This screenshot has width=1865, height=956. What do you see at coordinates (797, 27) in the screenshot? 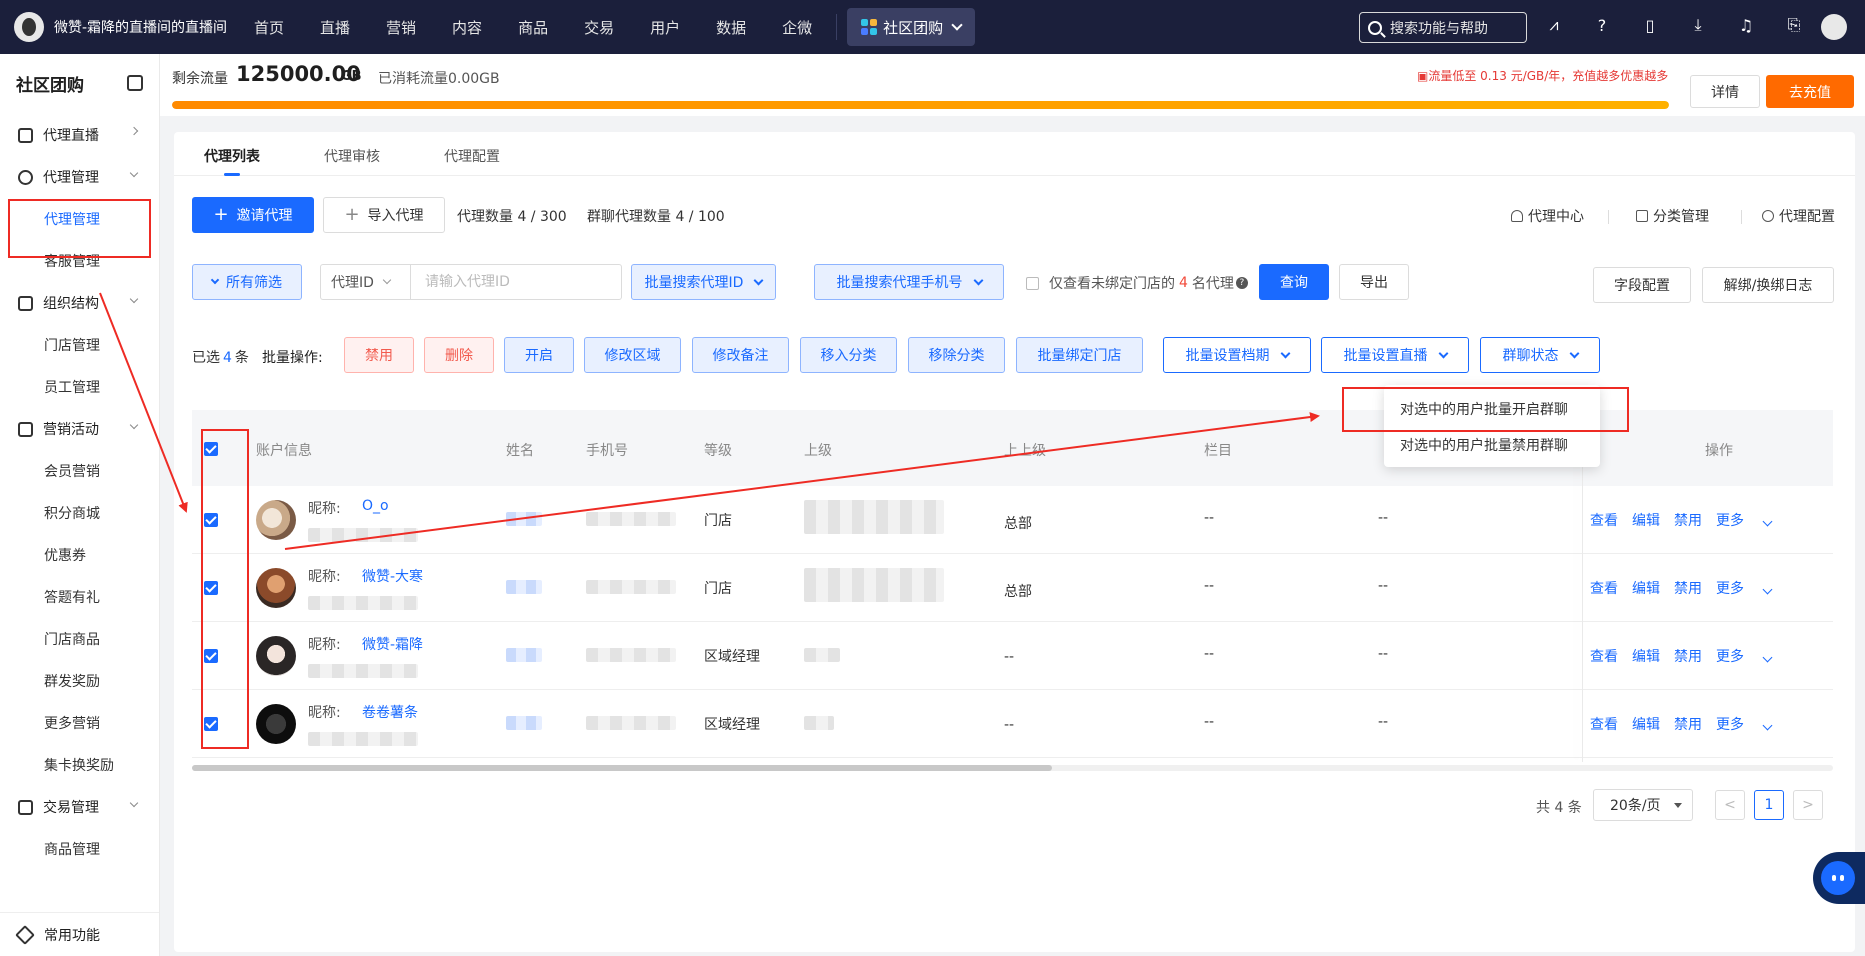
I see `nav-wecom: 企微` at bounding box center [797, 27].